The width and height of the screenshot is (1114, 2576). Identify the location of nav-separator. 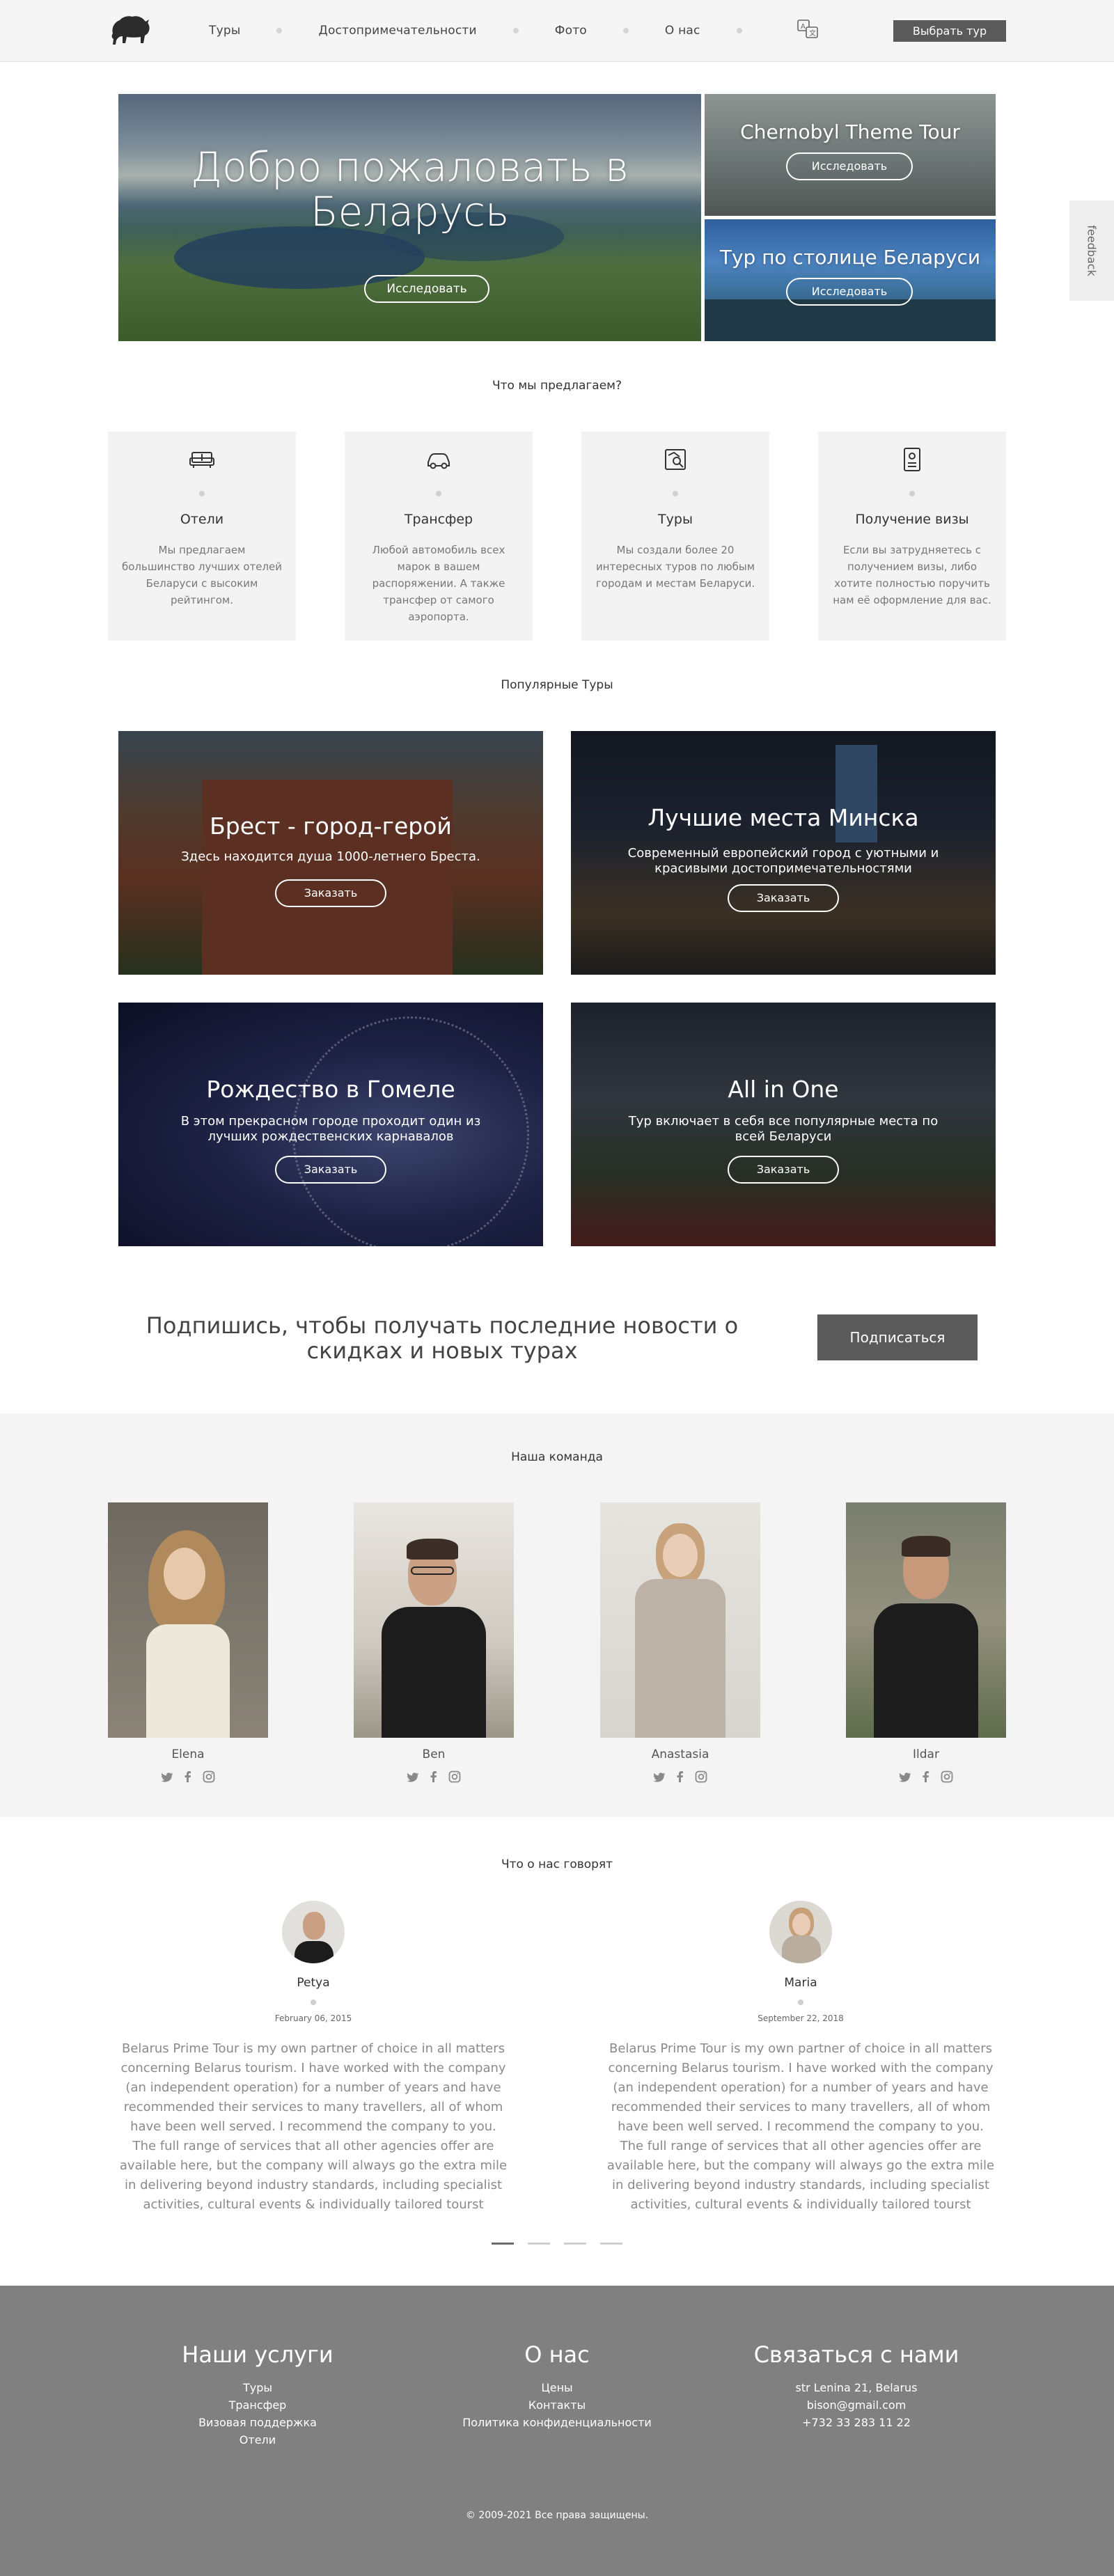
(625, 30).